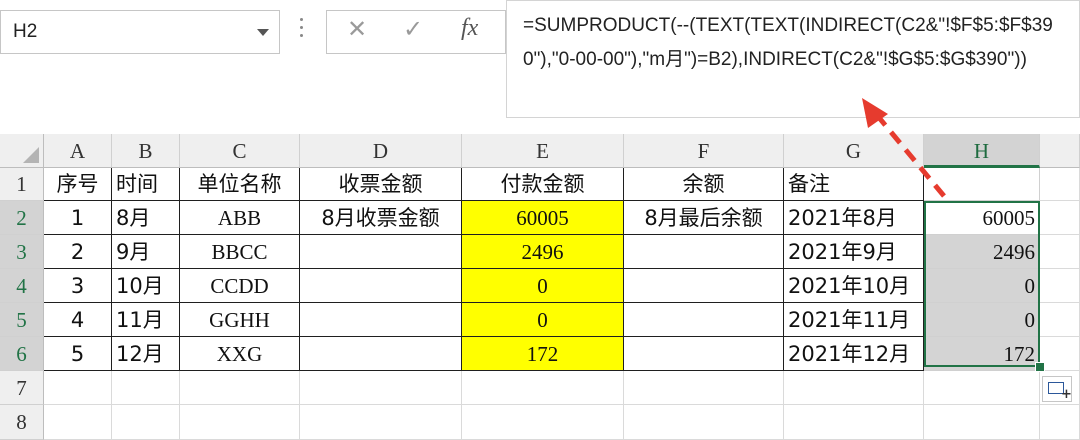 Image resolution: width=1080 pixels, height=440 pixels. Describe the element at coordinates (904, 148) in the screenshot. I see `red-dashed-arrow` at that location.